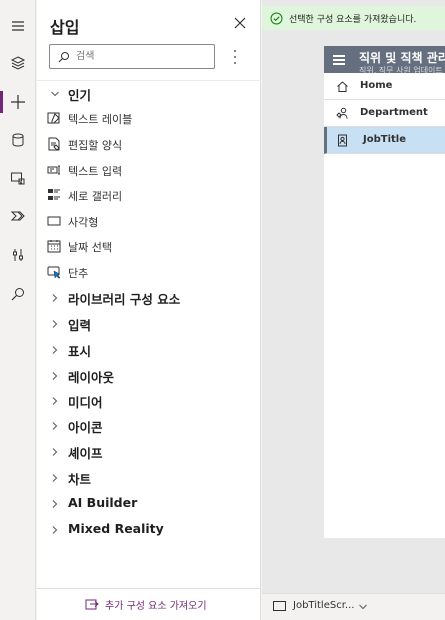  What do you see at coordinates (54, 246) in the screenshot?
I see `date-picker-icon` at bounding box center [54, 246].